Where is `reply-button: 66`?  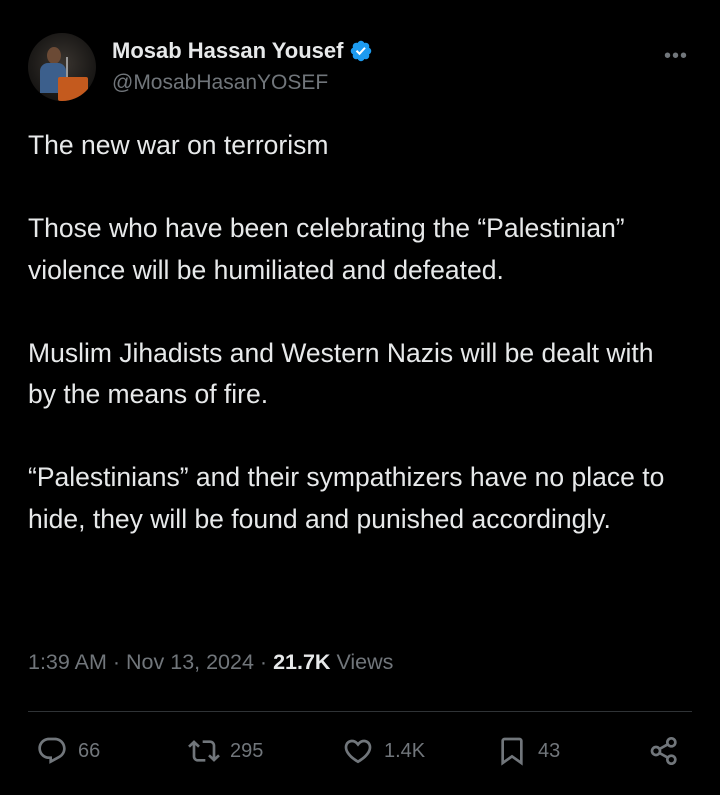
reply-button: 66 is located at coordinates (68, 751).